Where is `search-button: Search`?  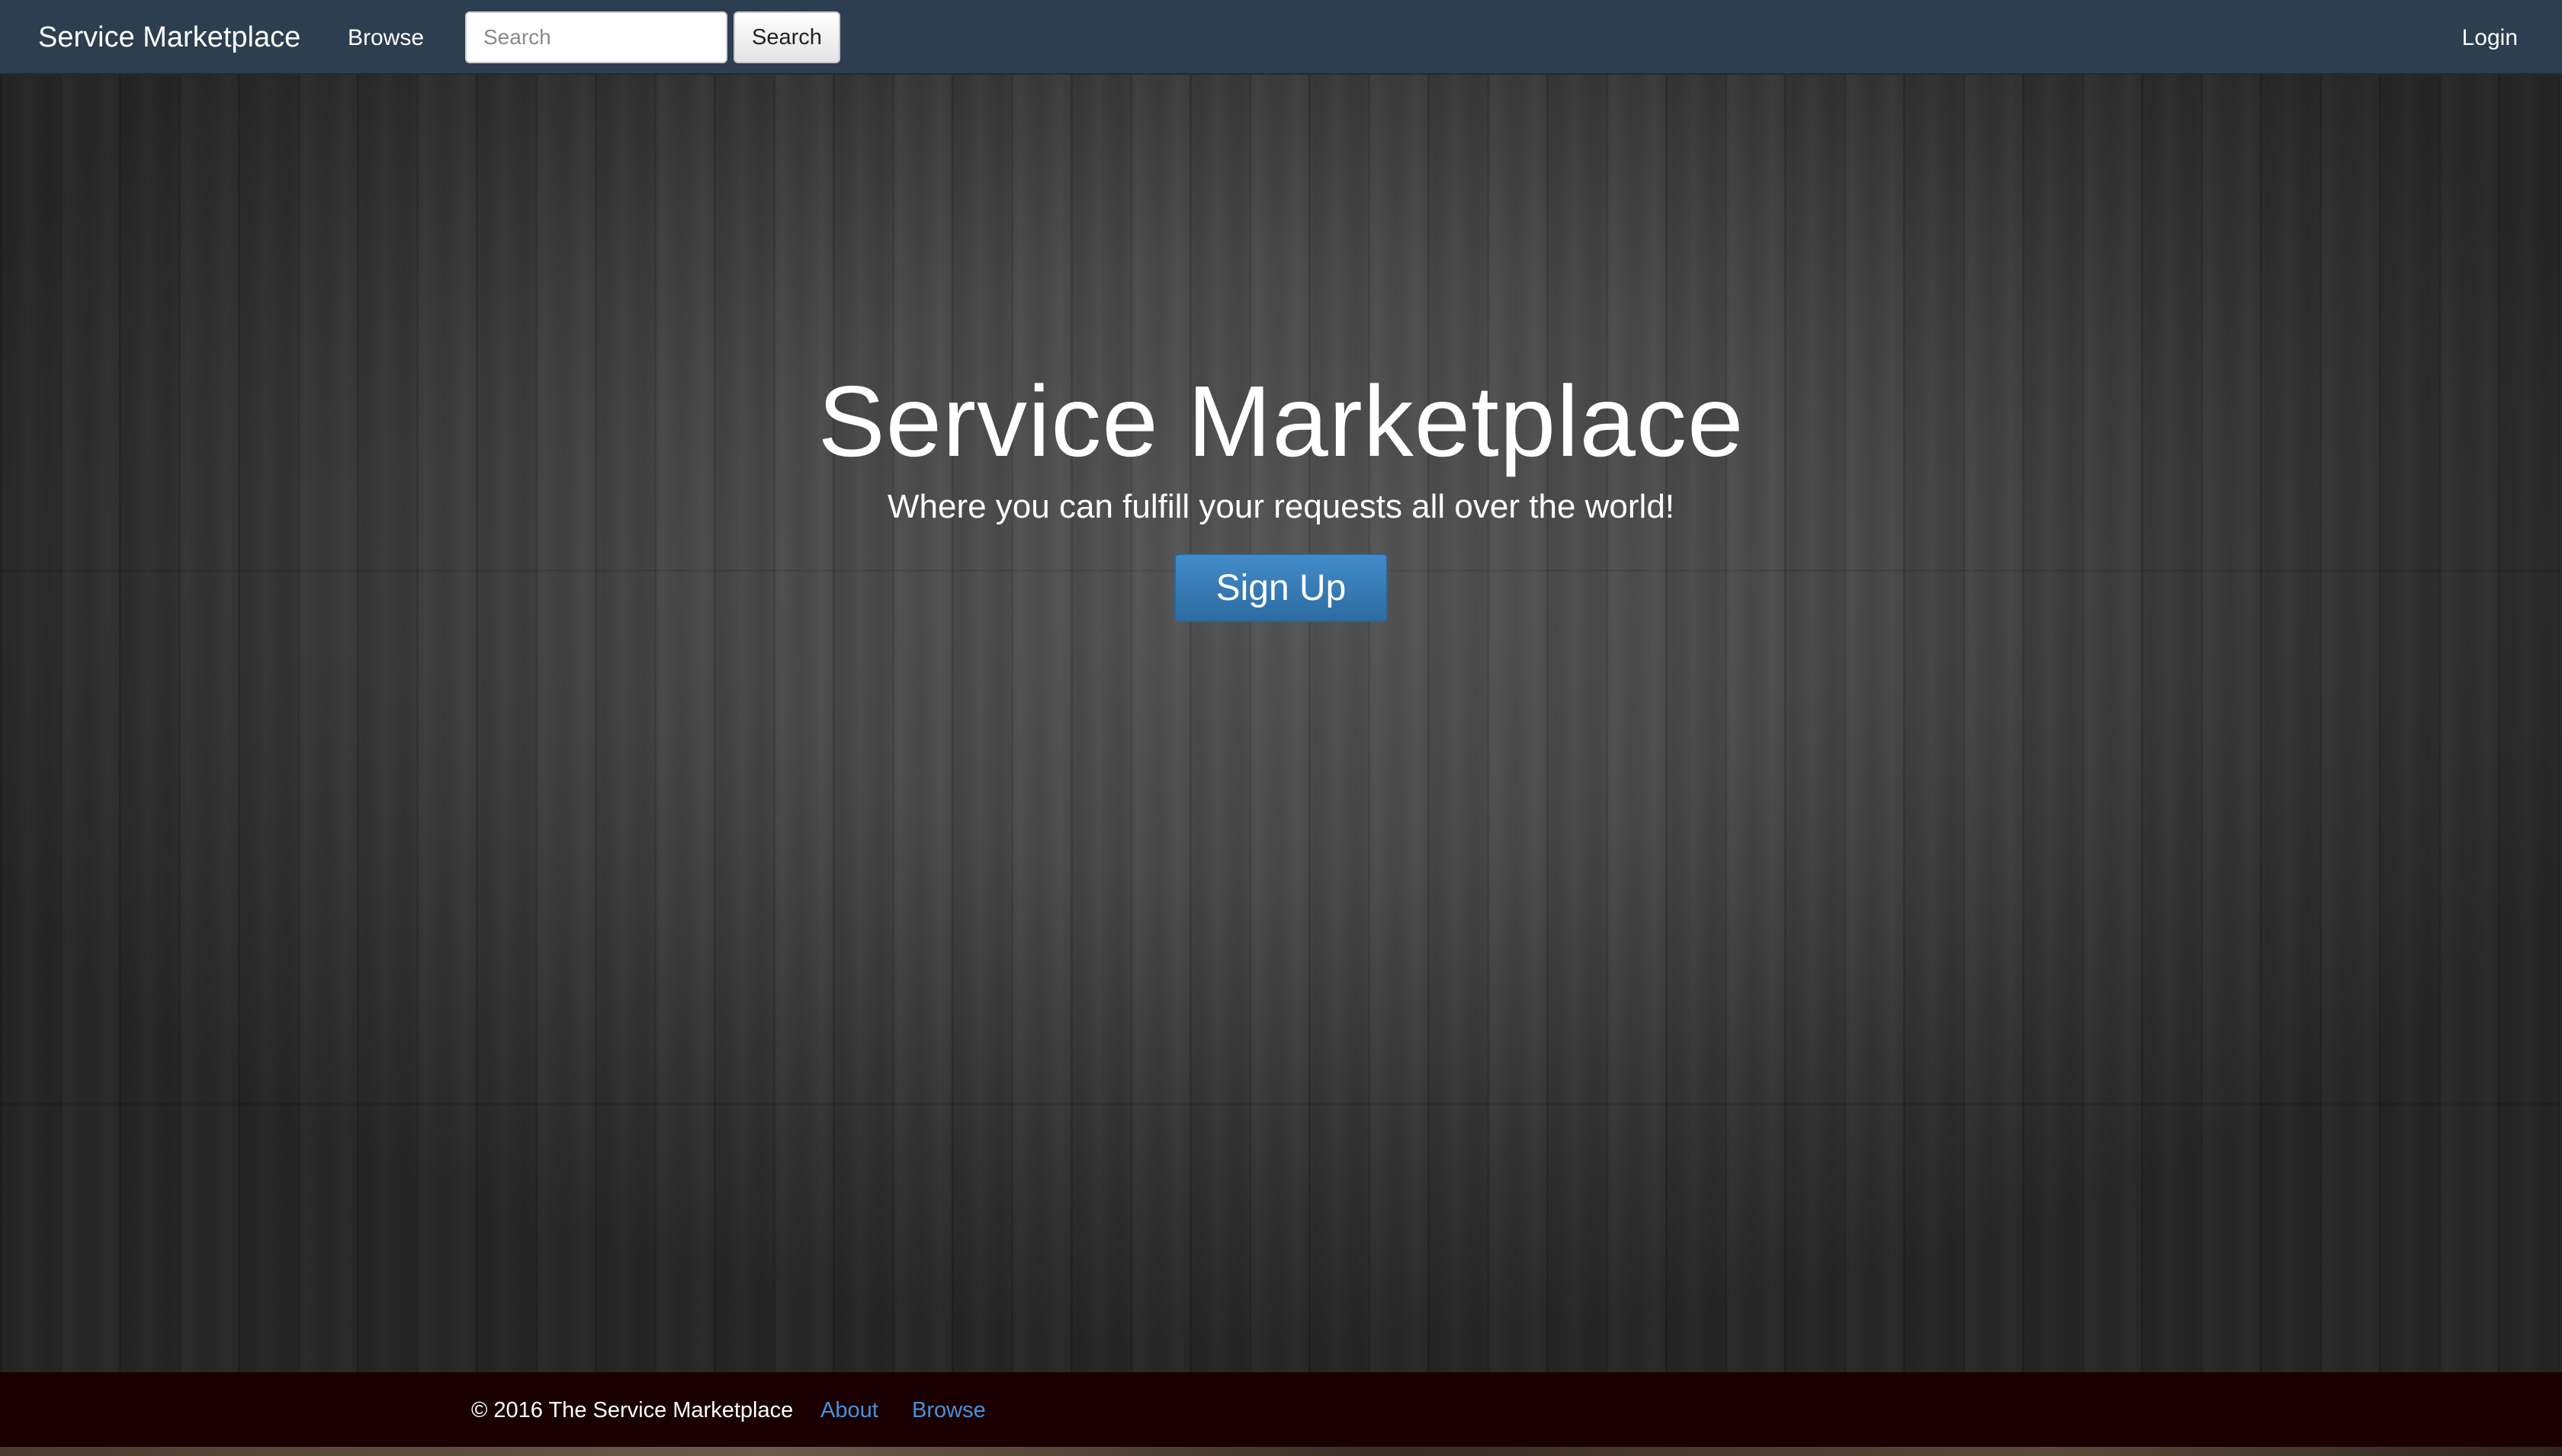 search-button: Search is located at coordinates (787, 37).